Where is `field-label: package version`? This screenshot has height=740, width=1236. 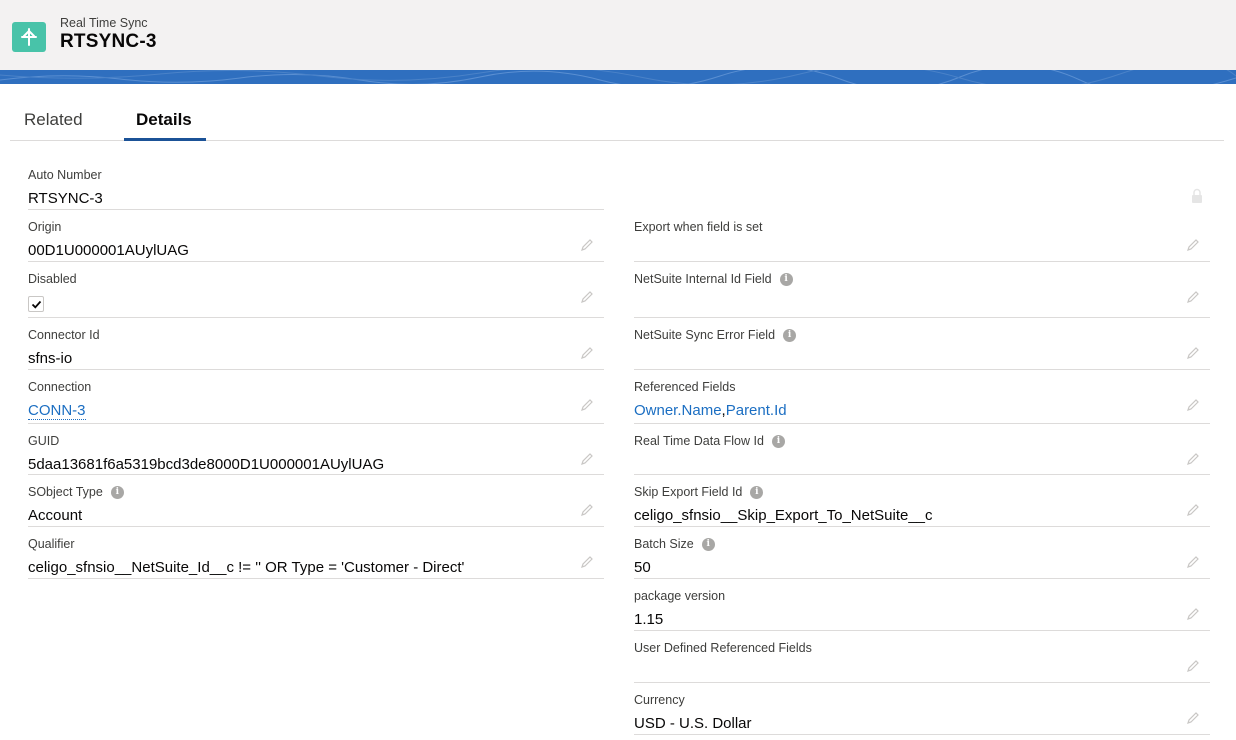 field-label: package version is located at coordinates (680, 596).